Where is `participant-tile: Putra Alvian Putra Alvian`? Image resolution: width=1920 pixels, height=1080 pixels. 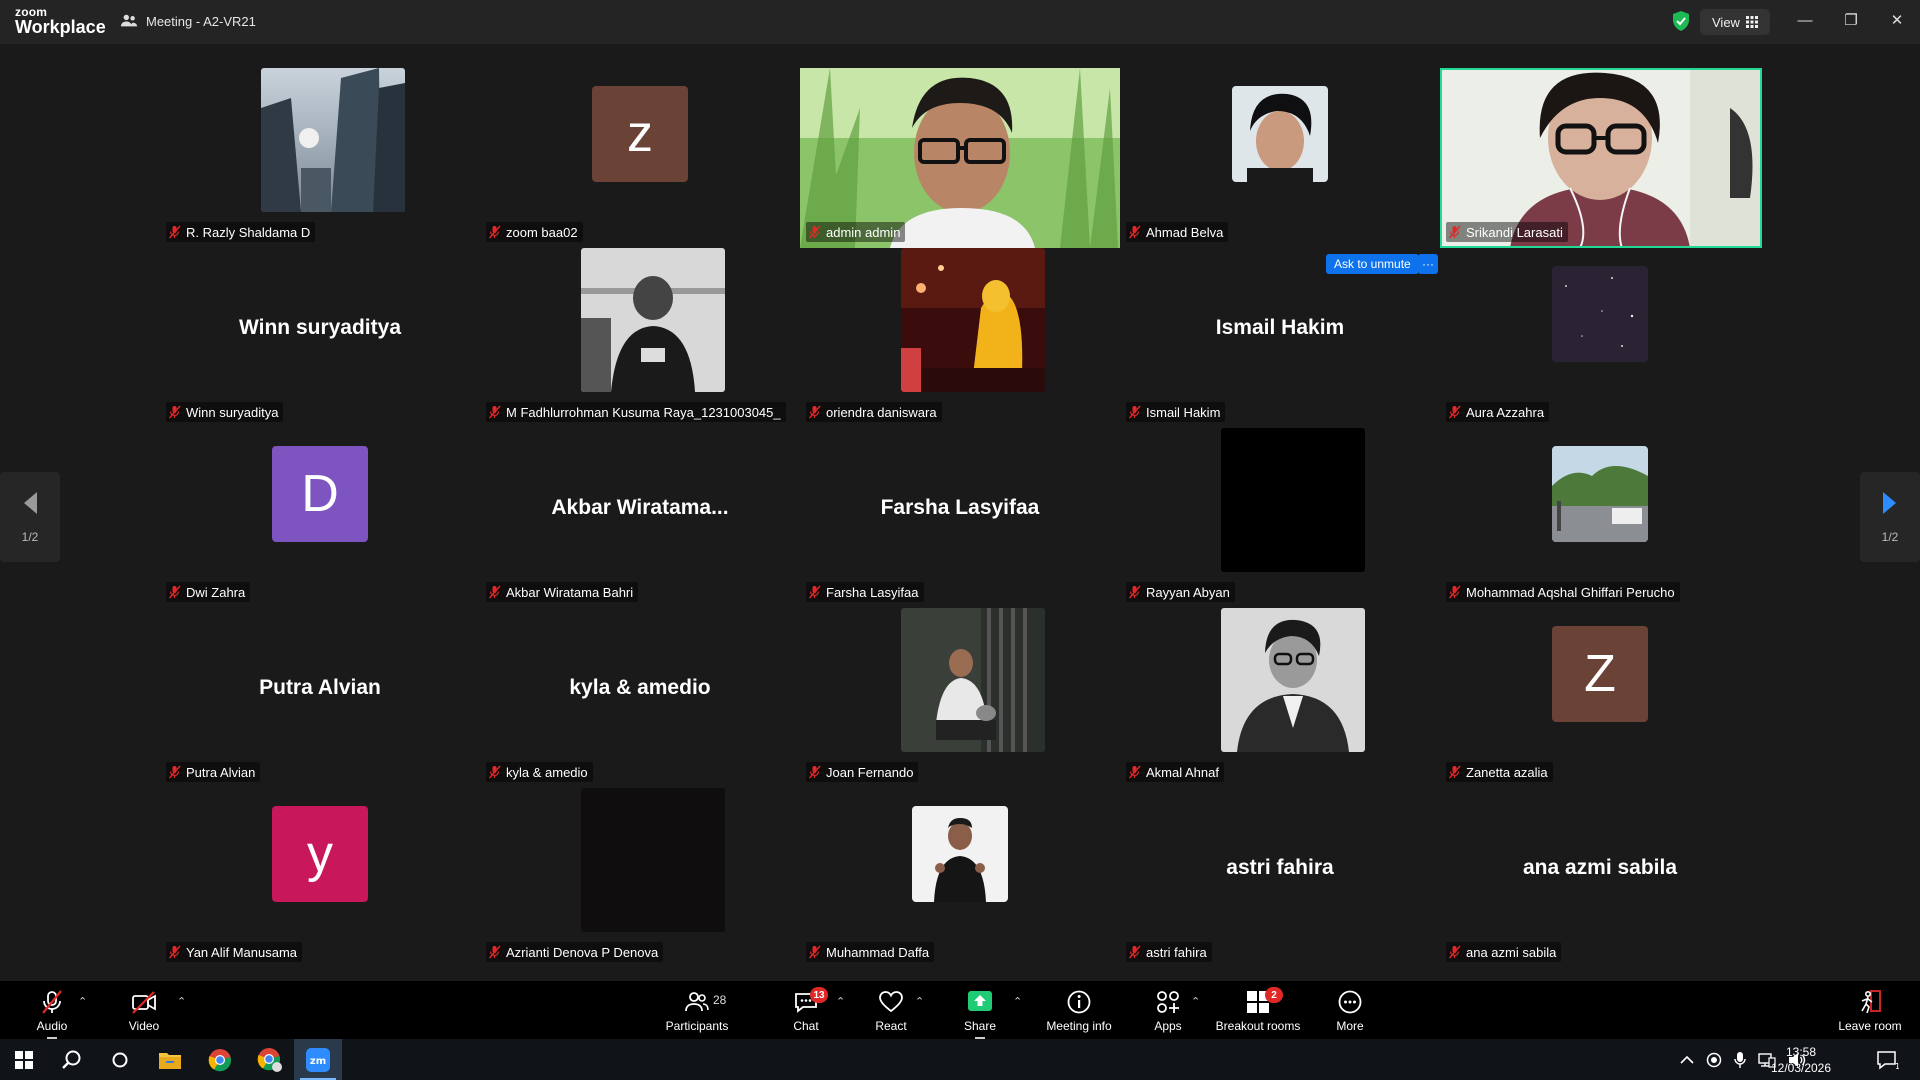
participant-tile: Putra Alvian Putra Alvian is located at coordinates (320, 694).